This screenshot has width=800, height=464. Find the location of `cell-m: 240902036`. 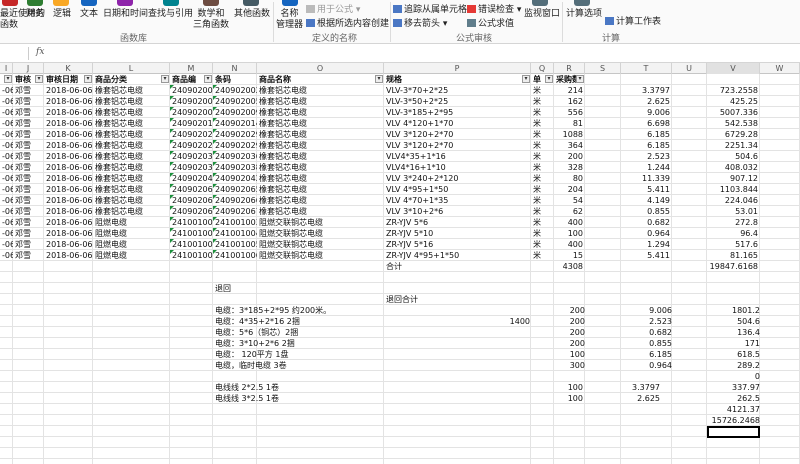

cell-m: 240902036 is located at coordinates (191, 156).